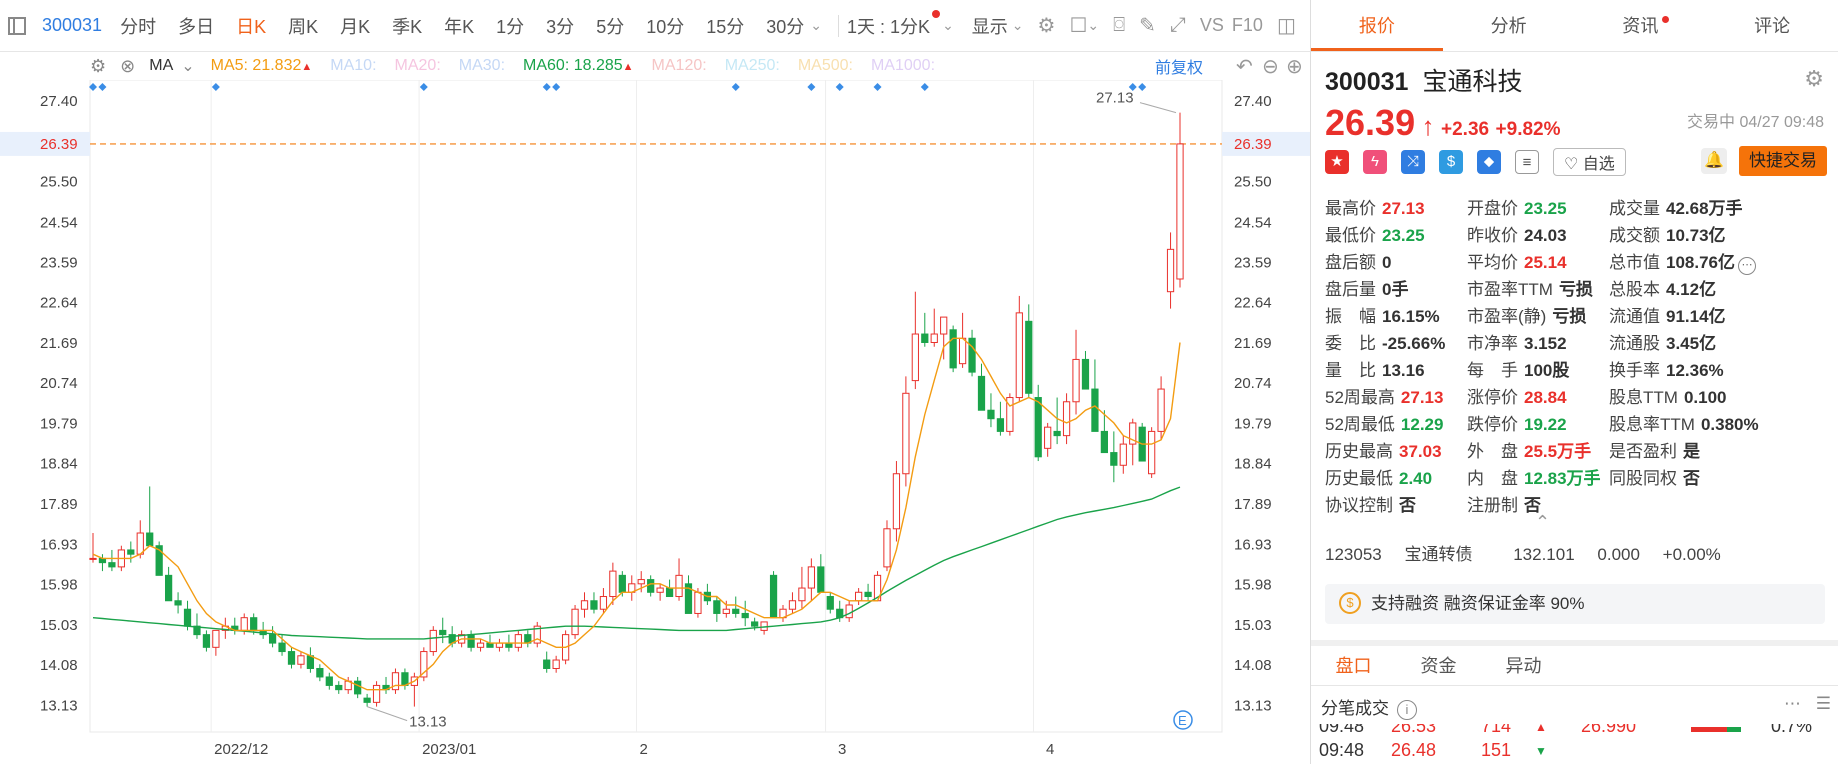  What do you see at coordinates (1375, 233) in the screenshot?
I see `stat-cell: 最低价 23.25` at bounding box center [1375, 233].